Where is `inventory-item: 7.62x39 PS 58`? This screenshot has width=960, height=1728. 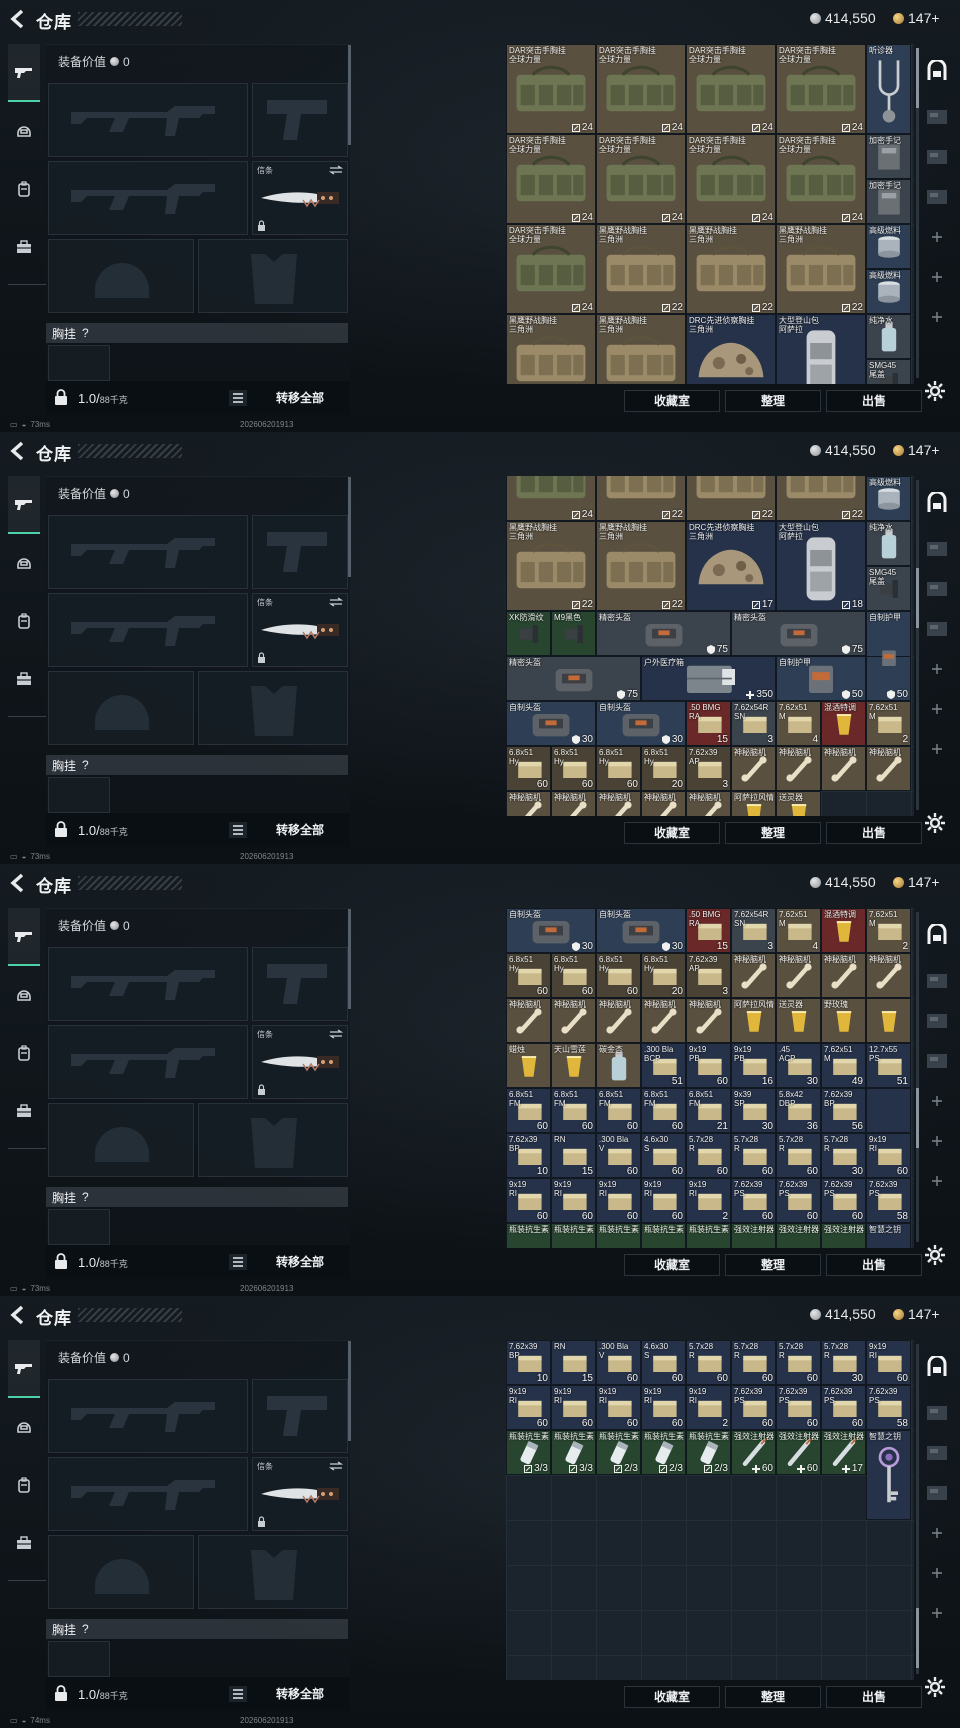
inventory-item: 7.62x39 PS 58 is located at coordinates (888, 1407).